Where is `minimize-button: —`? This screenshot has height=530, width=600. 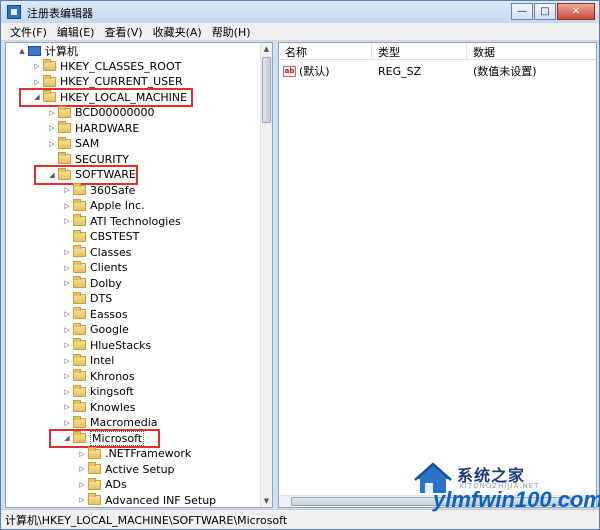
minimize-button: — is located at coordinates (522, 11).